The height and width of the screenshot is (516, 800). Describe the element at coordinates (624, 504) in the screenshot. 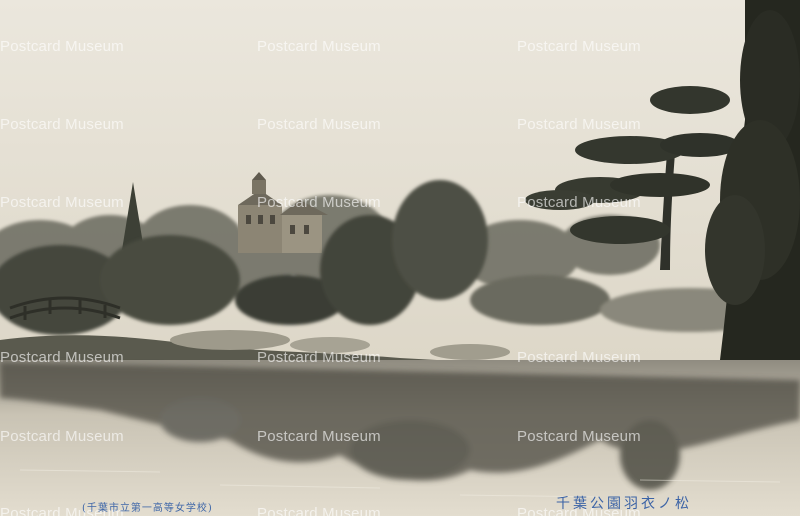

I see `postcard-title: 千葉公園羽衣ノ松` at that location.